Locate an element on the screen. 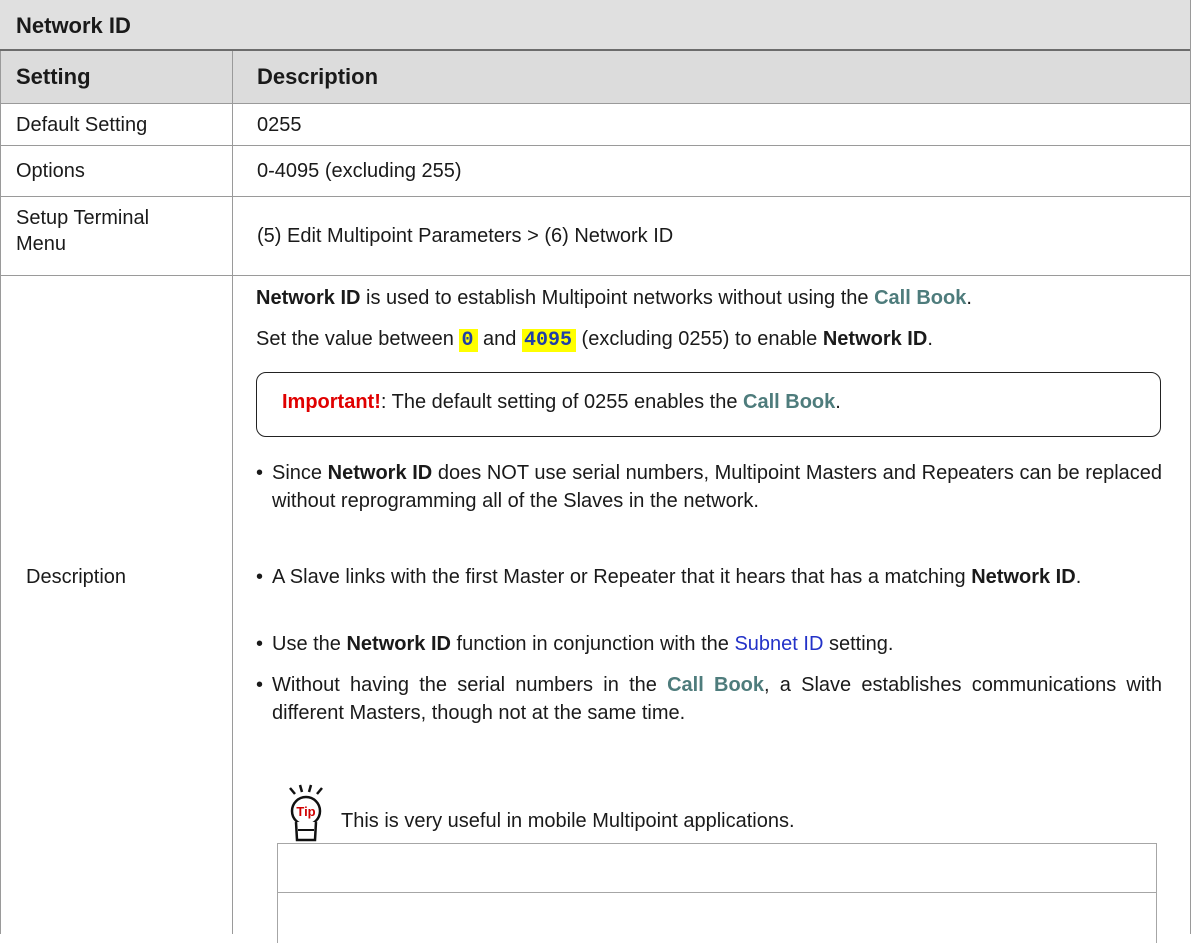 This screenshot has width=1191, height=943. important-end: . is located at coordinates (838, 402).